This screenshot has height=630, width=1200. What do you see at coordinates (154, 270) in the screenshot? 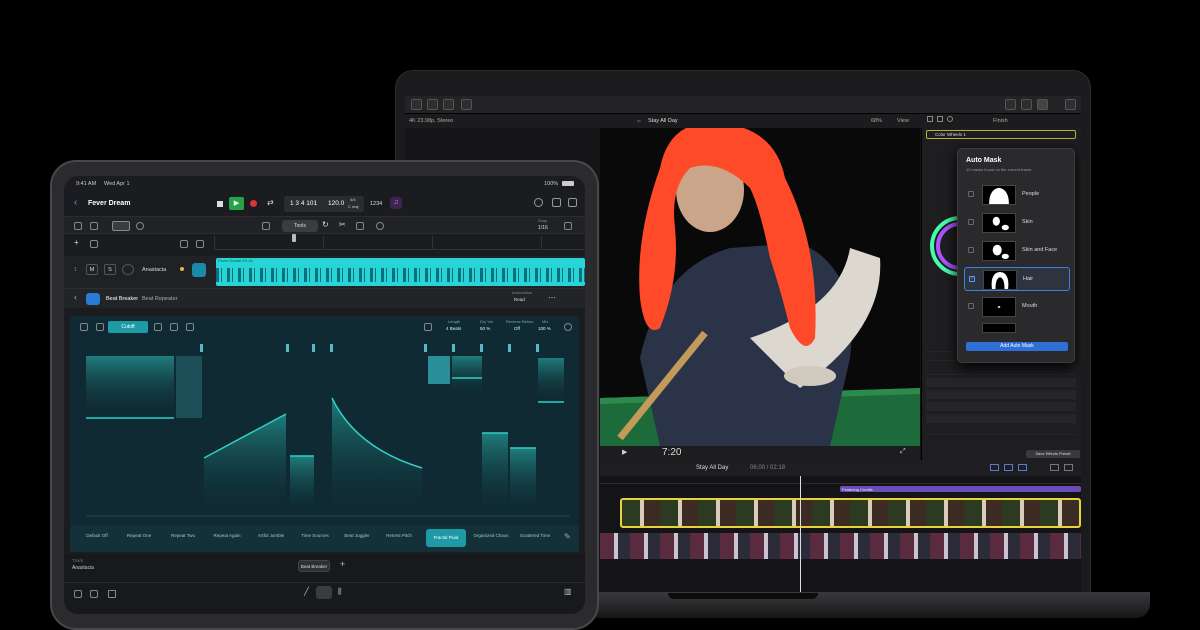
I see `track-name: Anastacia` at bounding box center [154, 270].